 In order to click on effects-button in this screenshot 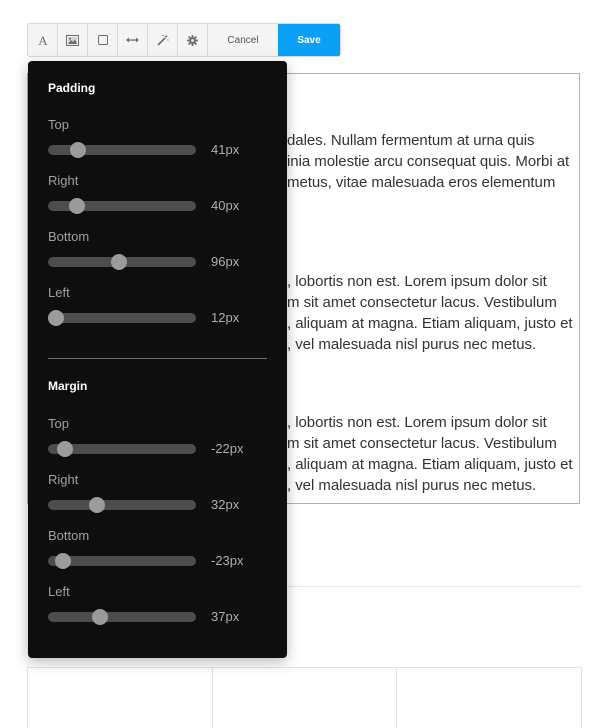, I will do `click(163, 40)`.